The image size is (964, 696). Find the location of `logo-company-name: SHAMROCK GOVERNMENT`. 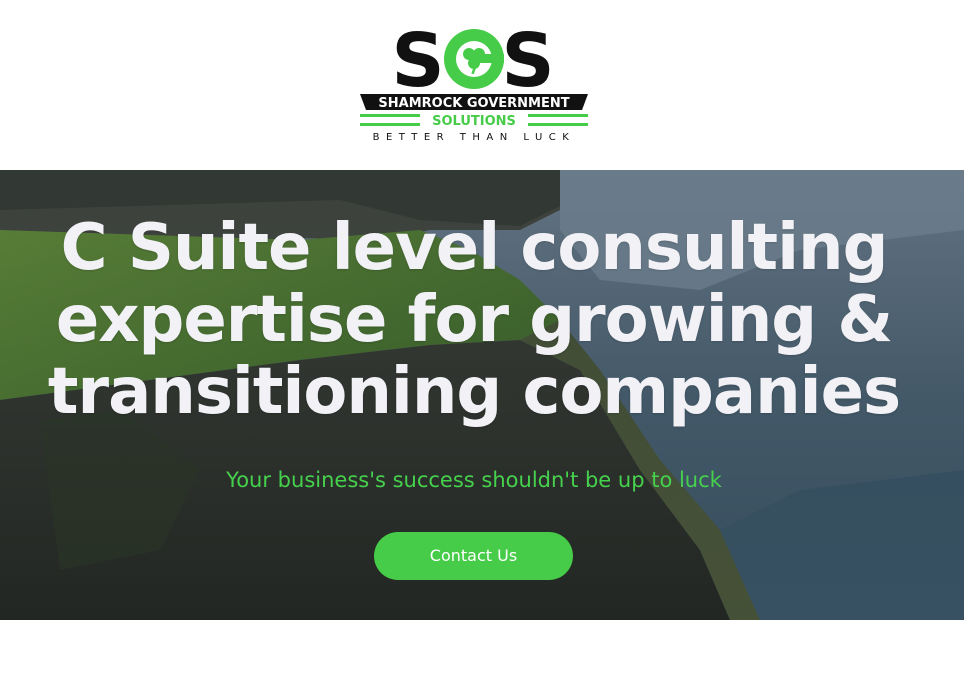

logo-company-name: SHAMROCK GOVERNMENT is located at coordinates (473, 103).